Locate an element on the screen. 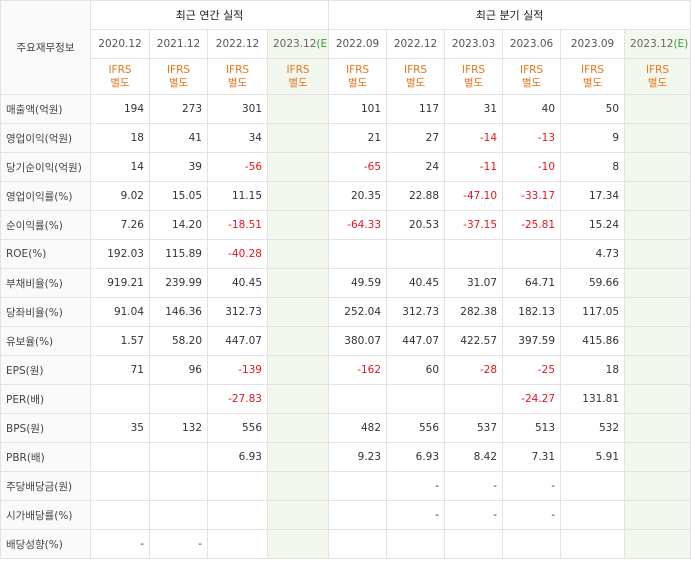 The image size is (691, 563). period-header: 2020.12 is located at coordinates (120, 44).